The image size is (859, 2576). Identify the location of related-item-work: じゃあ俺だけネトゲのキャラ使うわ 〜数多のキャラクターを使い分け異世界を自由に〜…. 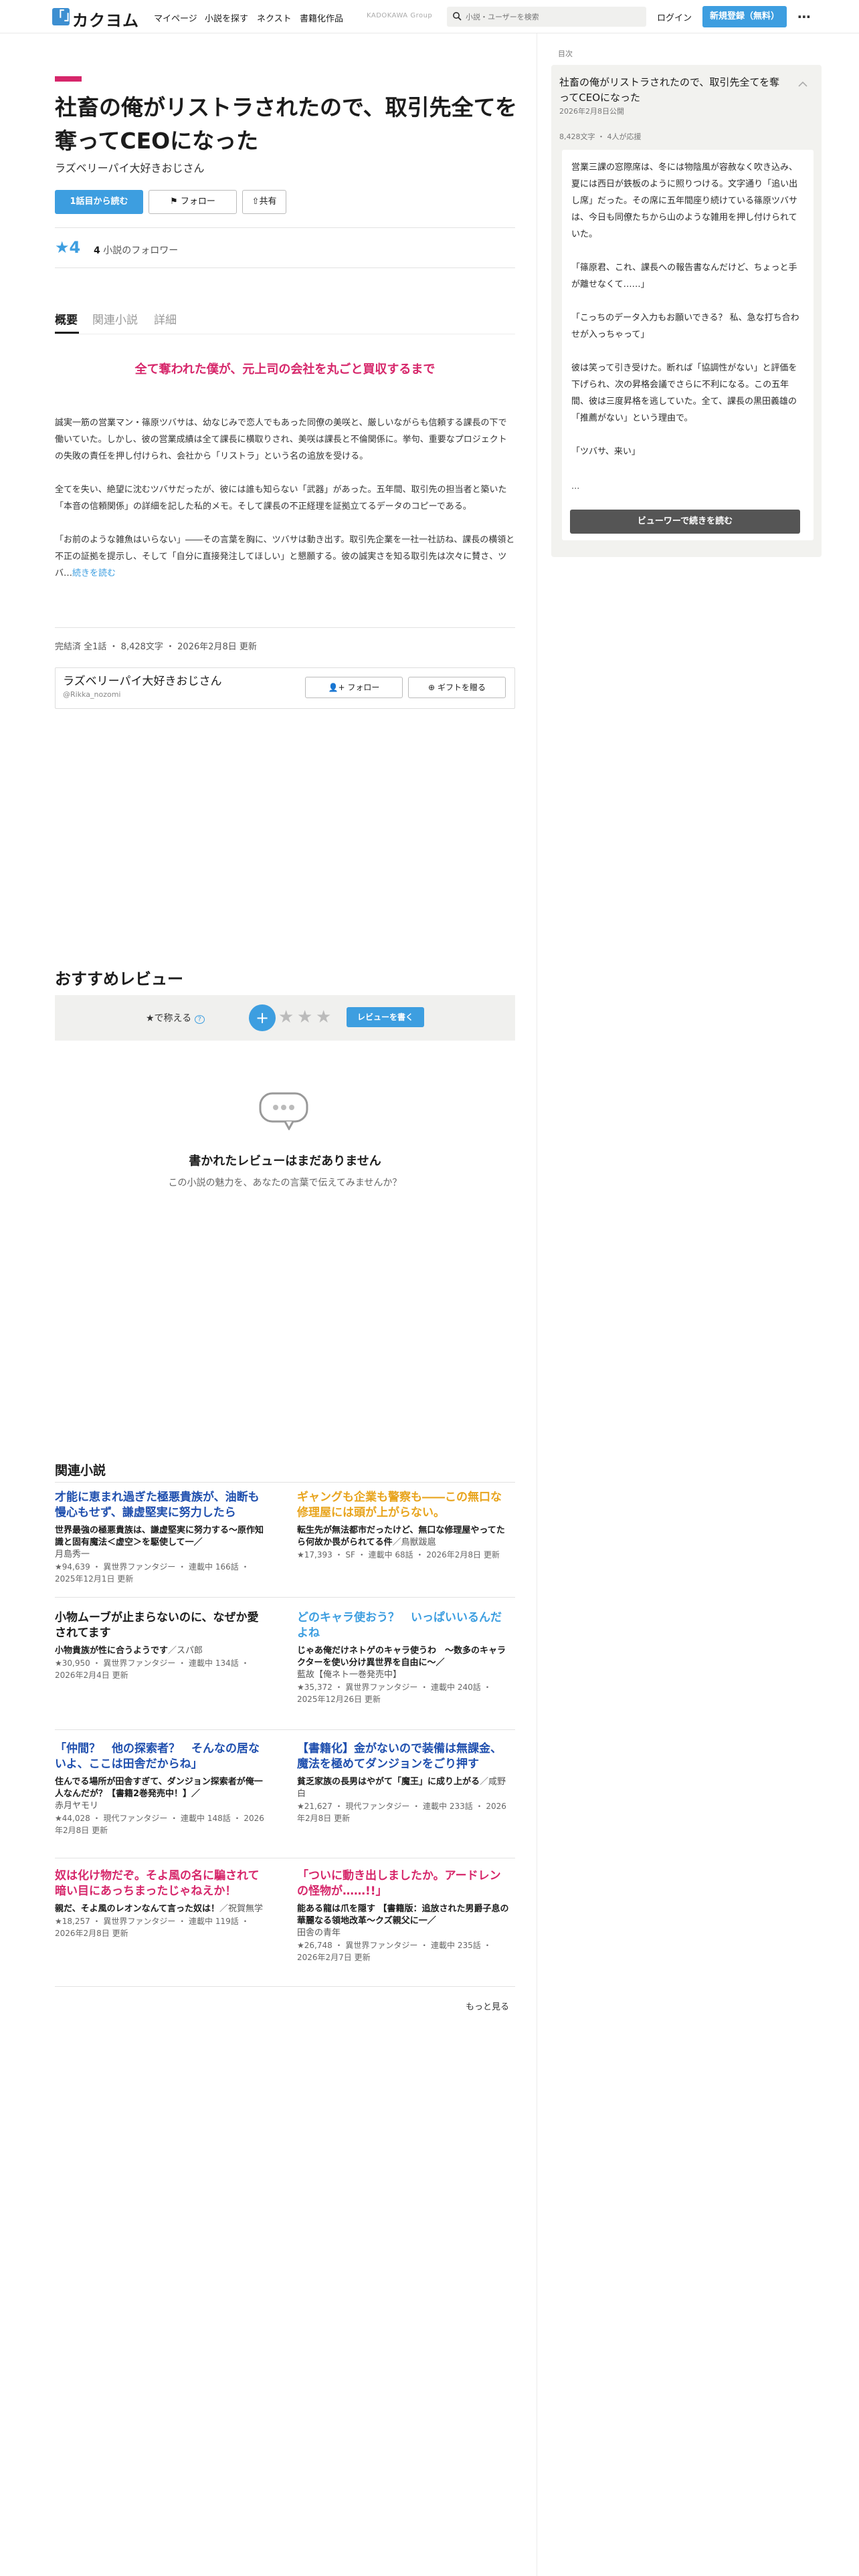
(404, 1657).